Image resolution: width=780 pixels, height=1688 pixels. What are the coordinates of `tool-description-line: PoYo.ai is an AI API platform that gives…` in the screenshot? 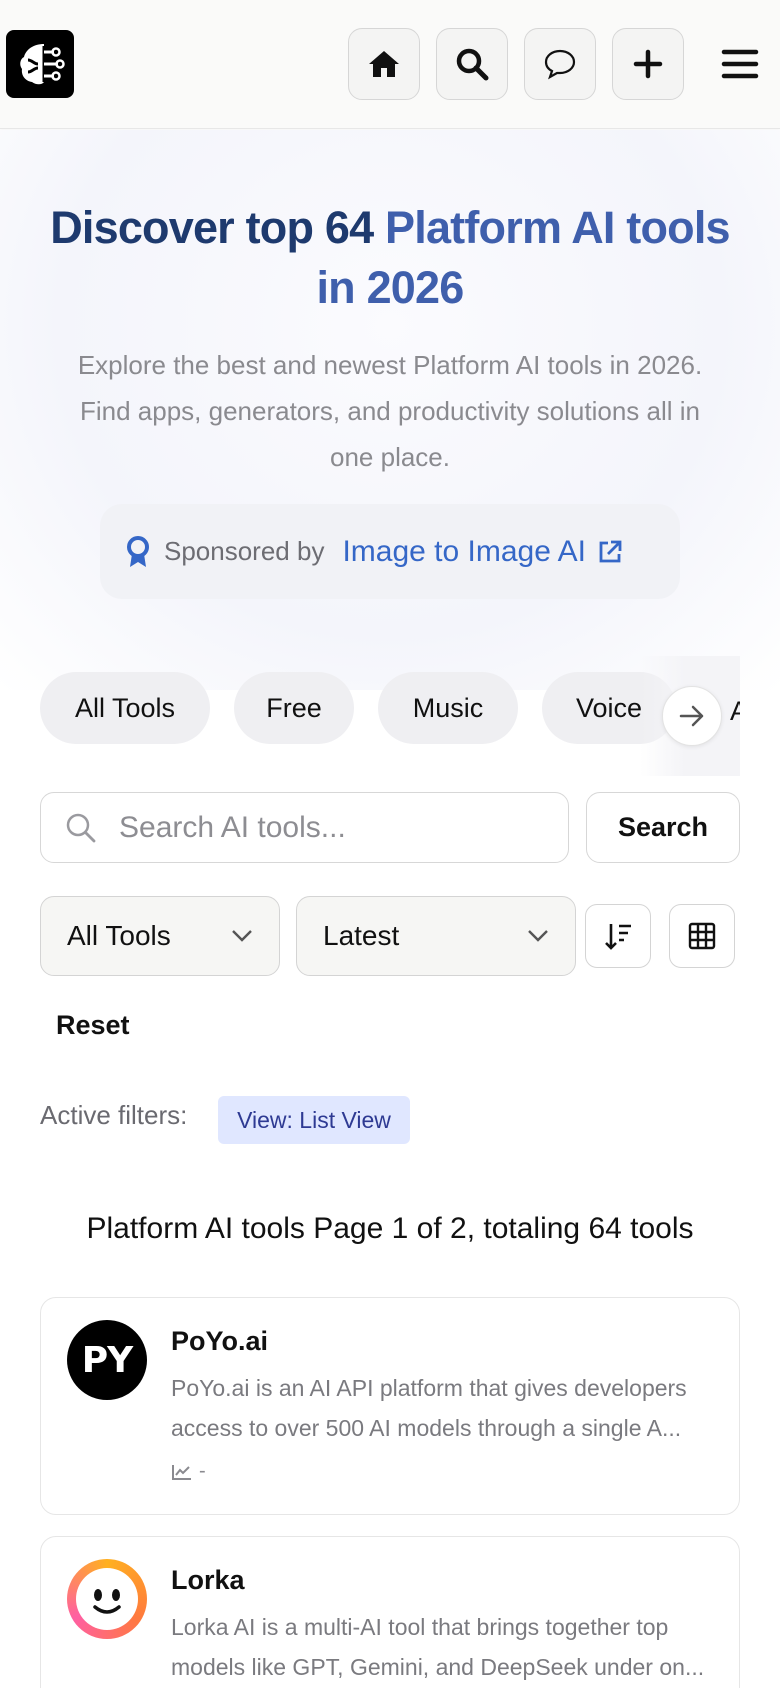 It's located at (429, 1388).